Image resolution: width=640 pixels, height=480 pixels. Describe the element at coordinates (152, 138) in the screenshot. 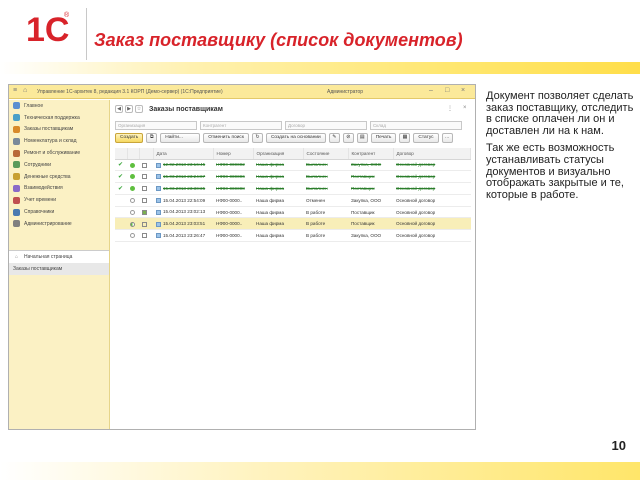

I see `add-copy-icon: ⧉` at that location.